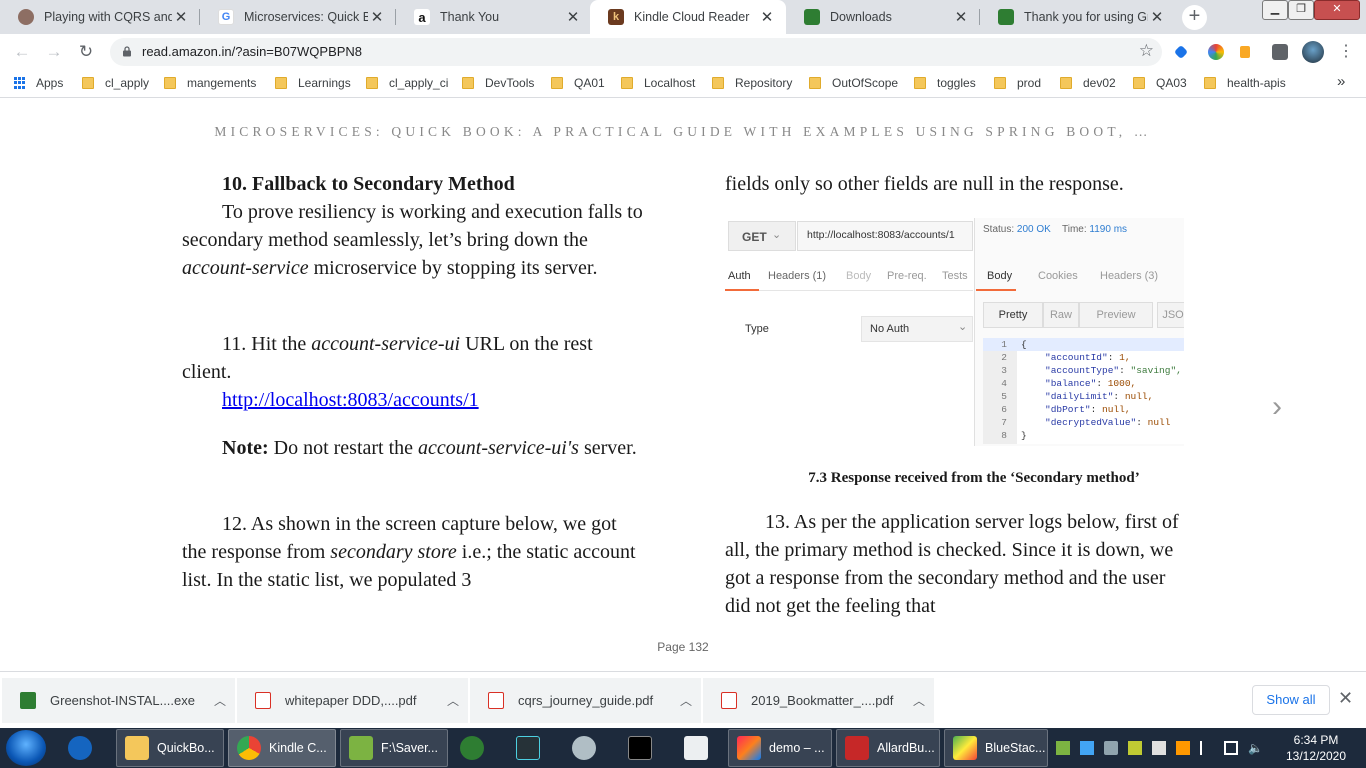 The image size is (1366, 768). Describe the element at coordinates (361, 748) in the screenshot. I see `notepad-icon` at that location.